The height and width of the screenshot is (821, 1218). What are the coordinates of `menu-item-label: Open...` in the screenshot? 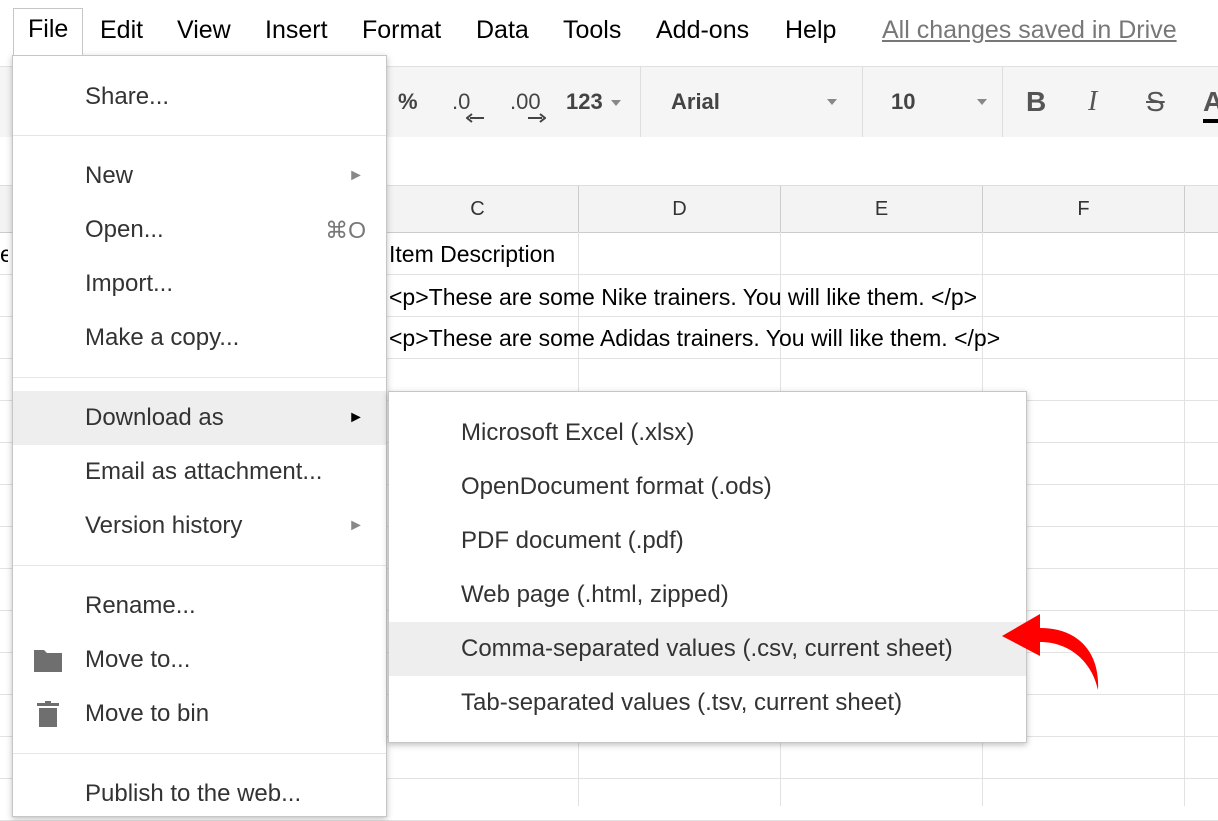 It's located at (124, 229).